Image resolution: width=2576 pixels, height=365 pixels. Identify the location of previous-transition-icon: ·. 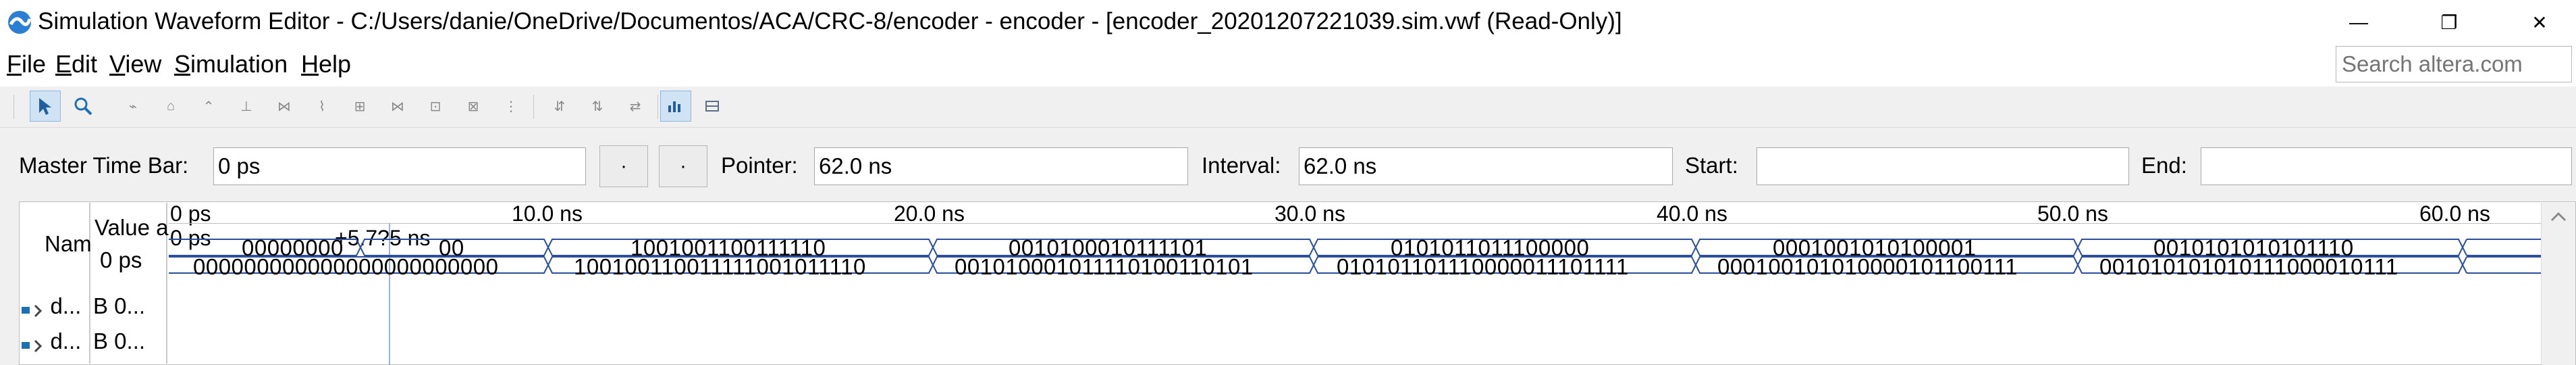
(624, 166).